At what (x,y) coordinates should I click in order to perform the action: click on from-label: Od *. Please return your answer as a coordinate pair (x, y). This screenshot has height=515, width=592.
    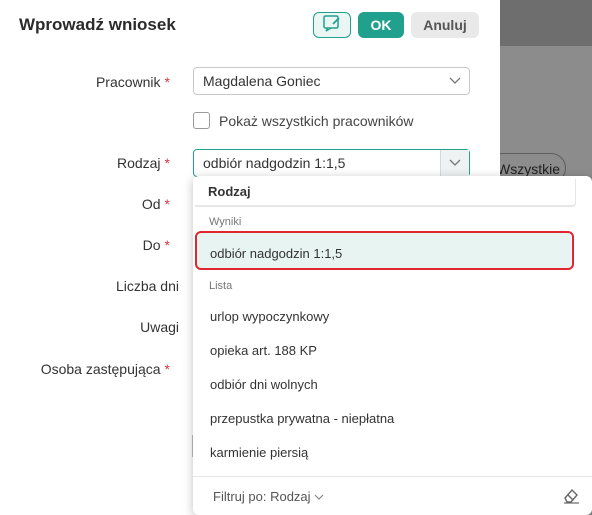
    Looking at the image, I should click on (155, 204).